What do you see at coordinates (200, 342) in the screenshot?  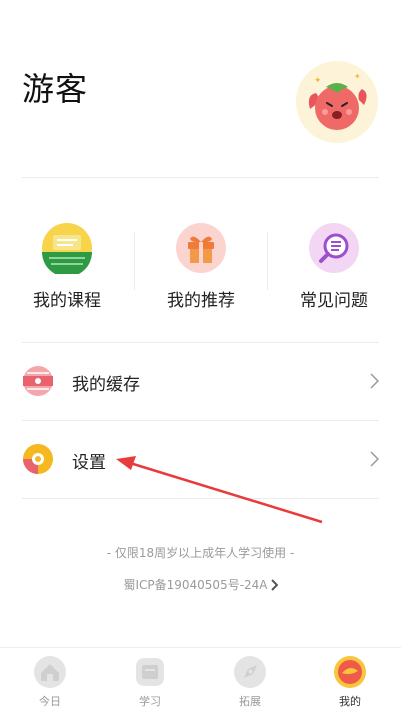 I see `quick-links-divider` at bounding box center [200, 342].